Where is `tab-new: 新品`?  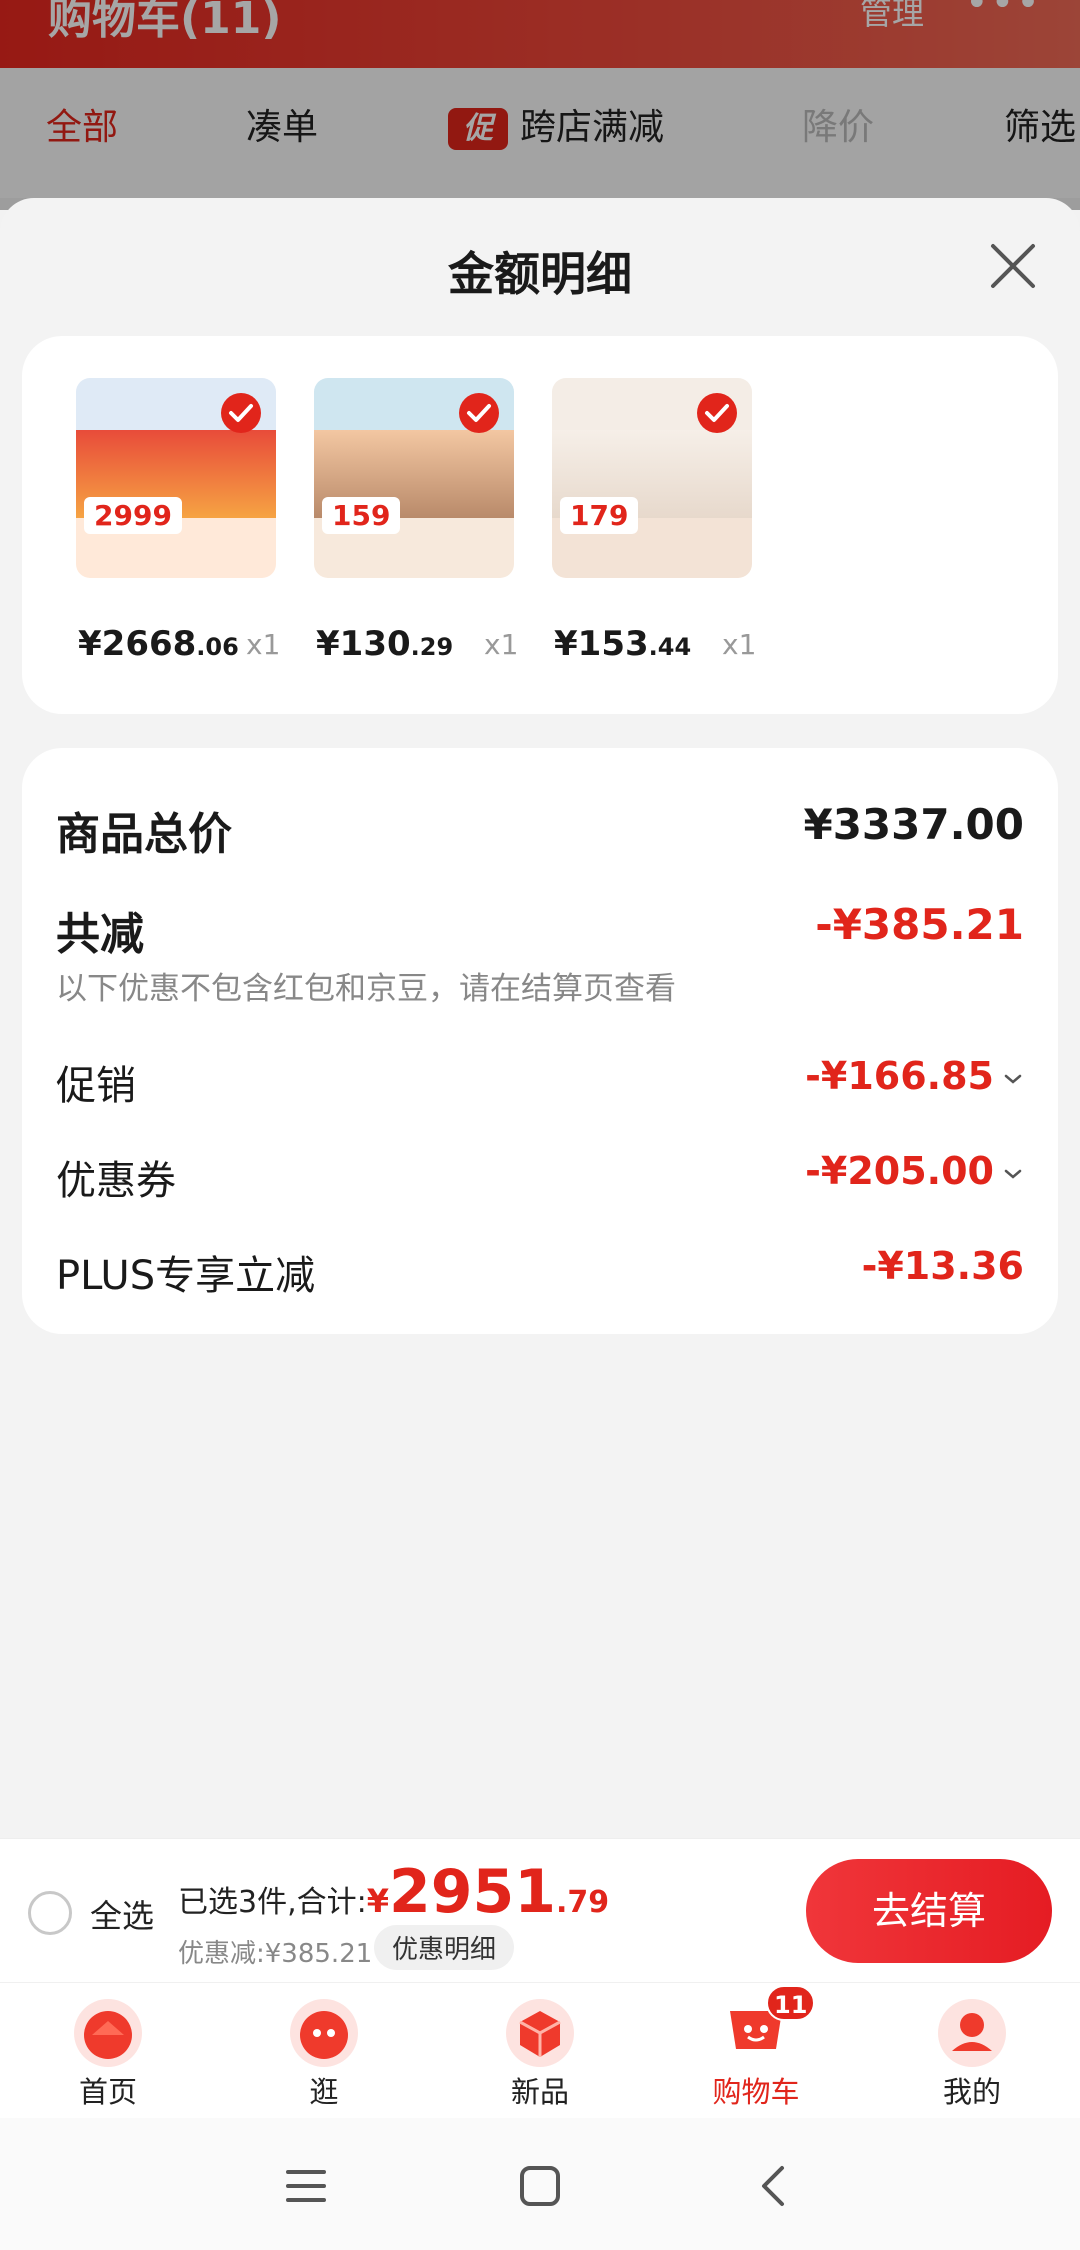 tab-new: 新品 is located at coordinates (540, 2051).